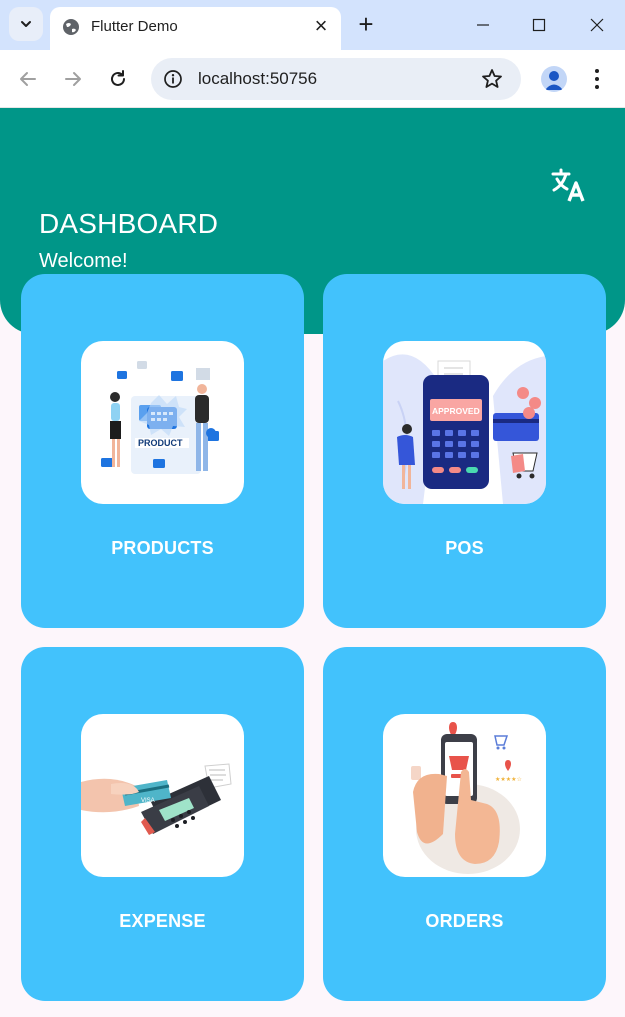 Image resolution: width=625 pixels, height=1017 pixels. What do you see at coordinates (258, 78) in the screenshot?
I see `url-text: localhost:50756` at bounding box center [258, 78].